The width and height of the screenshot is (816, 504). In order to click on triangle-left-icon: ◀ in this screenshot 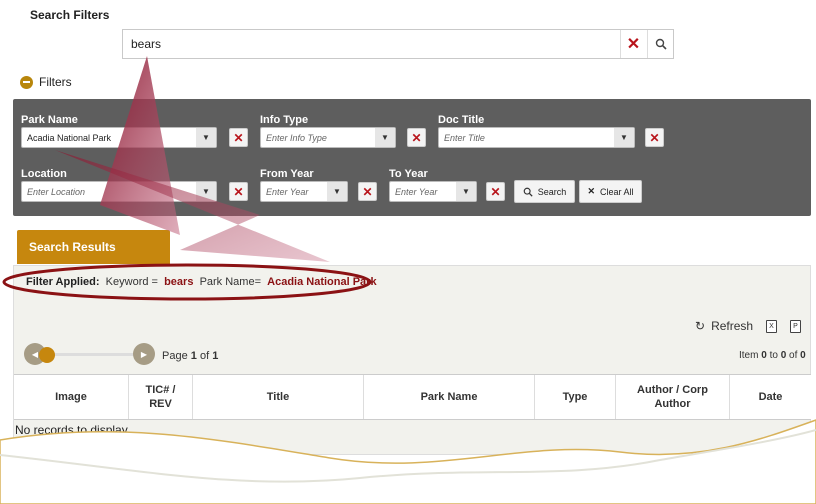, I will do `click(35, 354)`.